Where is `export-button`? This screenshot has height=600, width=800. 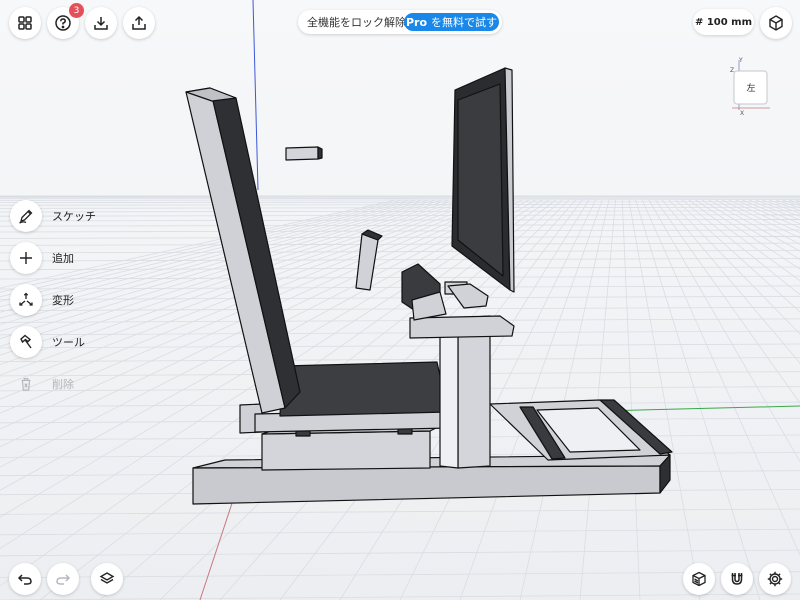
export-button is located at coordinates (139, 23).